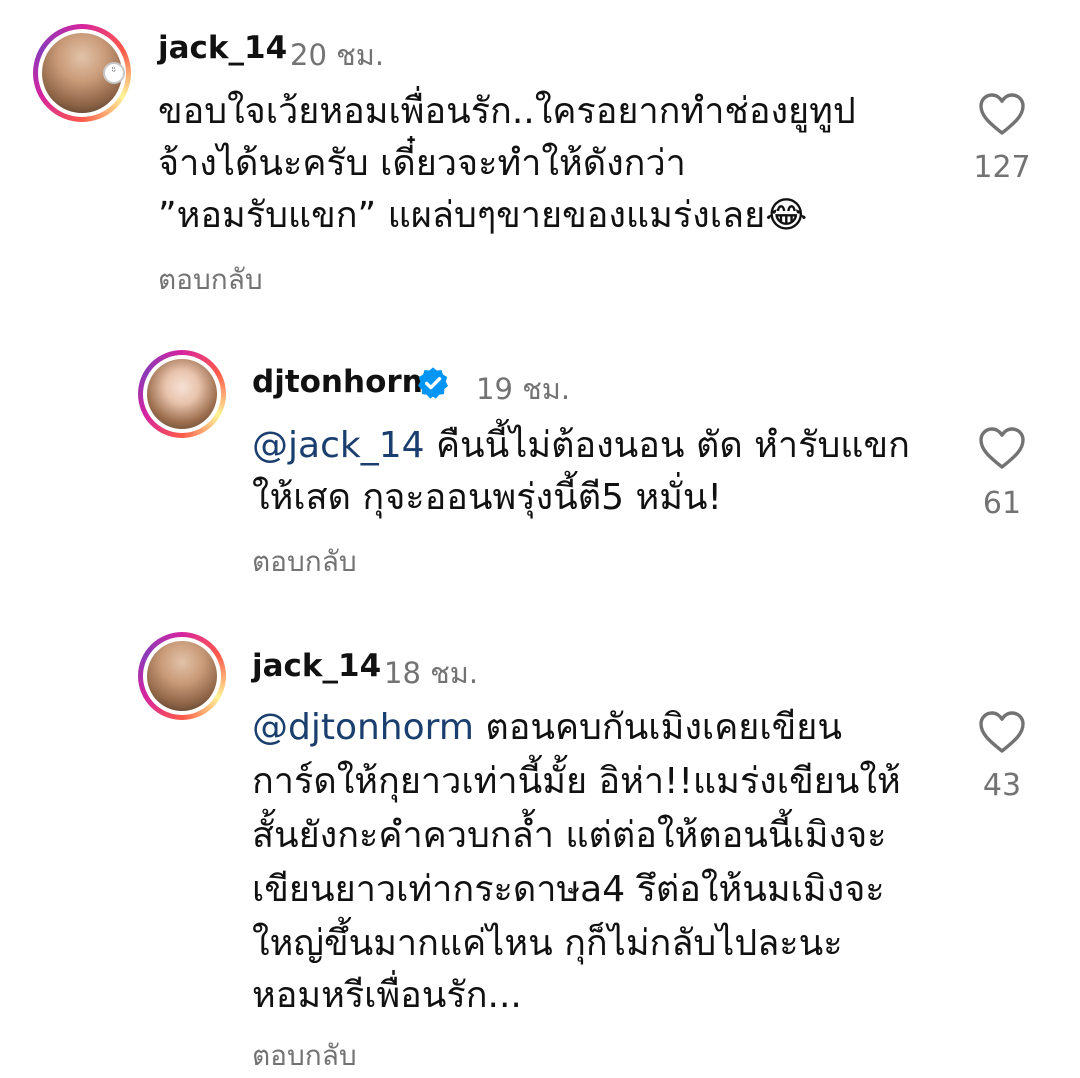 The width and height of the screenshot is (1080, 1078). What do you see at coordinates (363, 727) in the screenshot?
I see `mention-link: @djtonhorm` at bounding box center [363, 727].